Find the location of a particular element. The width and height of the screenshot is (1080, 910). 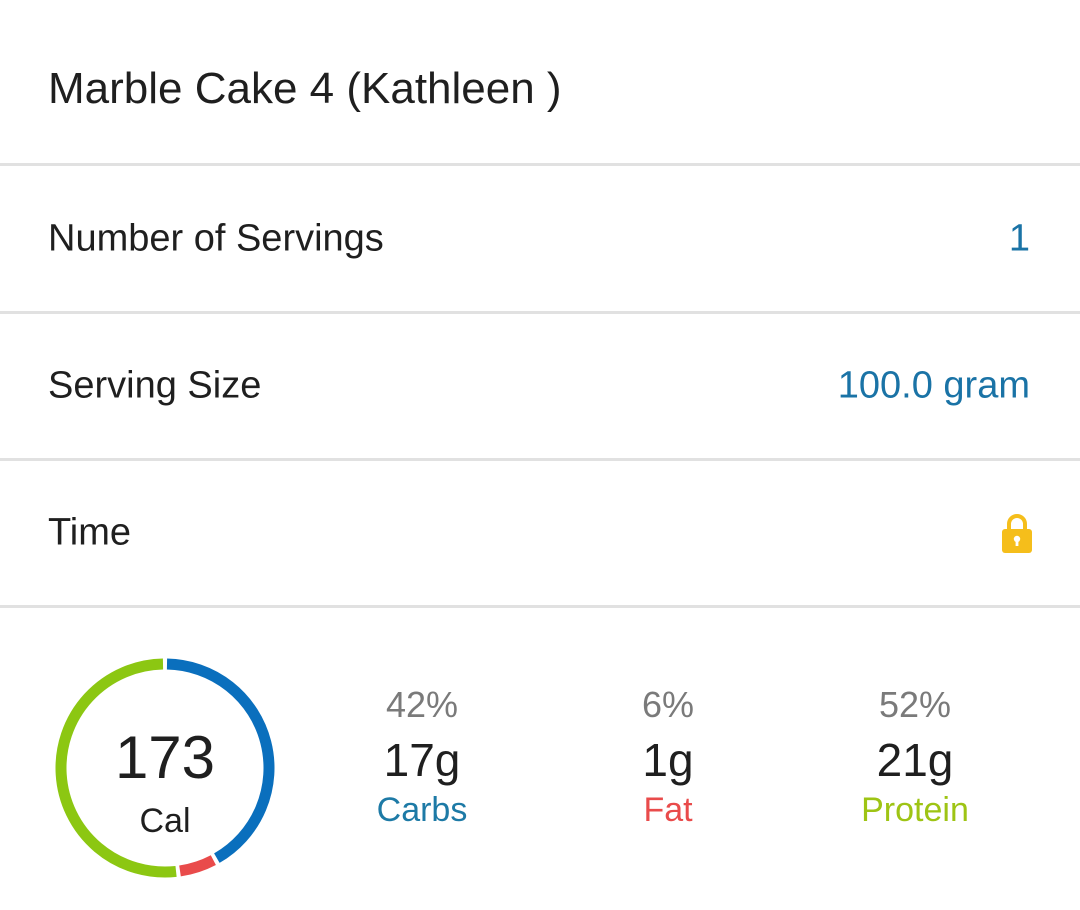

carbs-label: Carbs is located at coordinates (422, 810).